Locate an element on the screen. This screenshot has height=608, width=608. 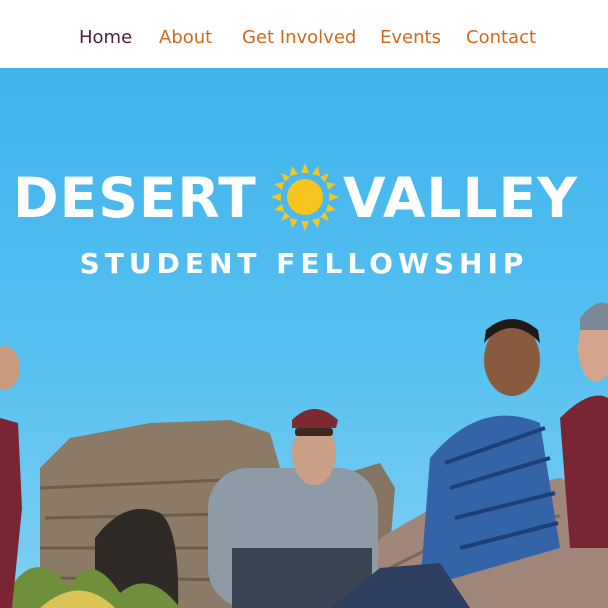
nav-contact-link: Contact is located at coordinates (501, 38).